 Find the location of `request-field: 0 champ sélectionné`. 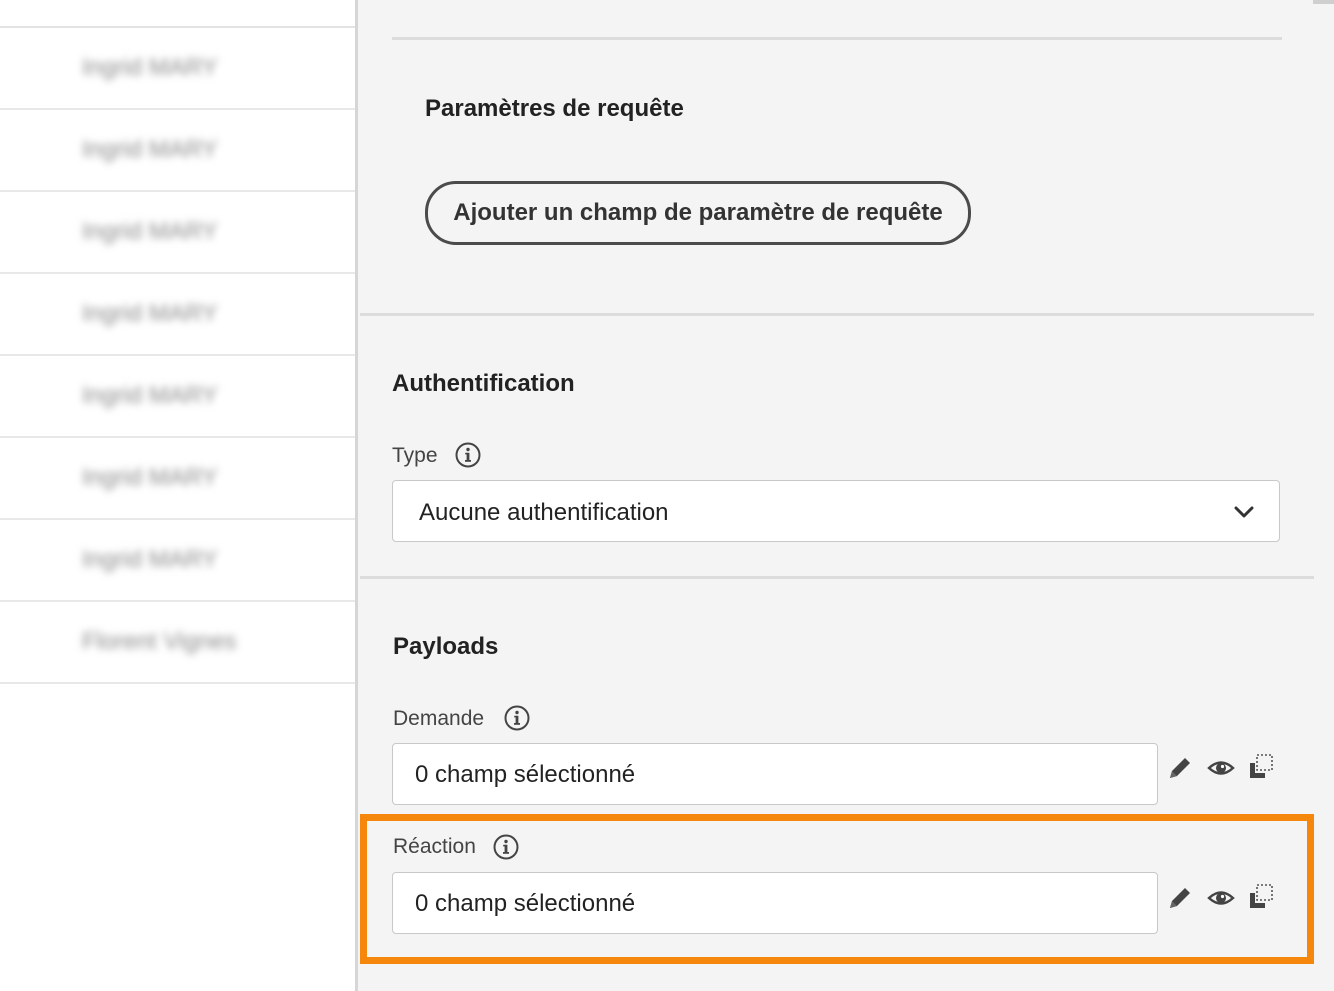

request-field: 0 champ sélectionné is located at coordinates (775, 774).